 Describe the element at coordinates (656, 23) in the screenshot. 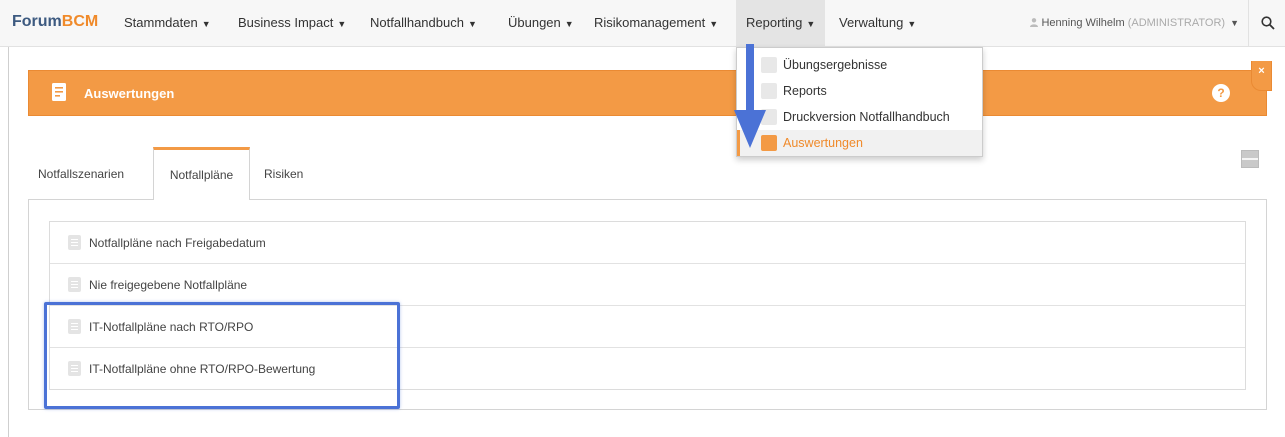

I see `nav-item-risikomanagement: Risikomanagement ▼` at that location.